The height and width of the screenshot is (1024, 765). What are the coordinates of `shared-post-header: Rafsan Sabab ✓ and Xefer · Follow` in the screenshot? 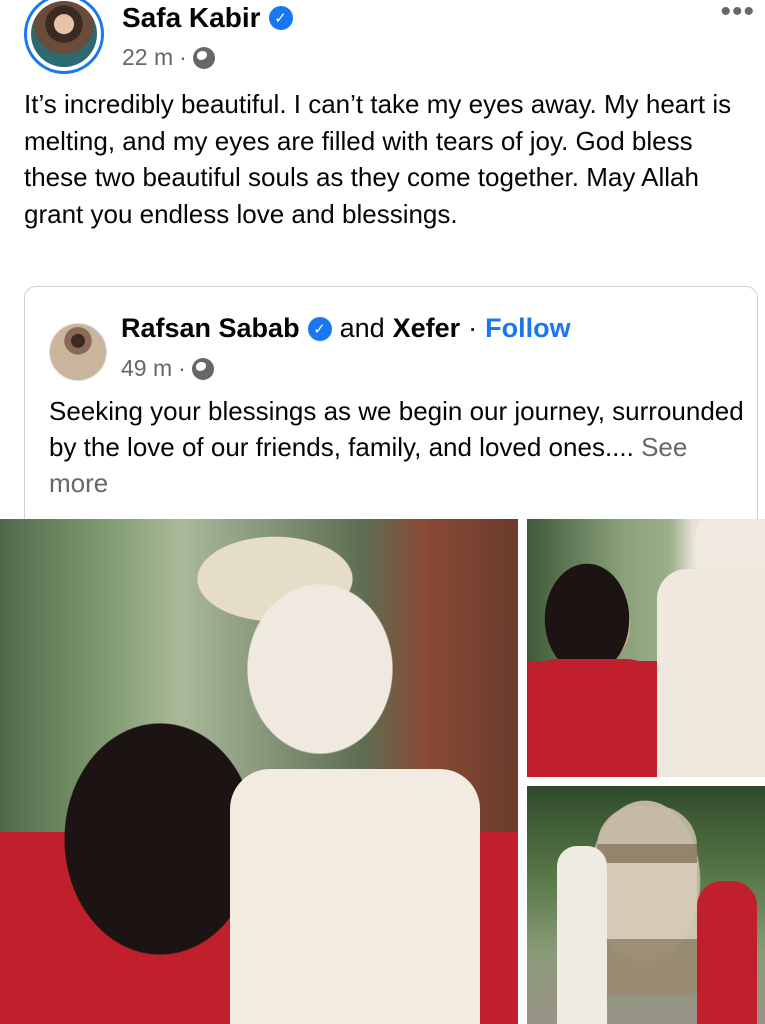 It's located at (346, 328).